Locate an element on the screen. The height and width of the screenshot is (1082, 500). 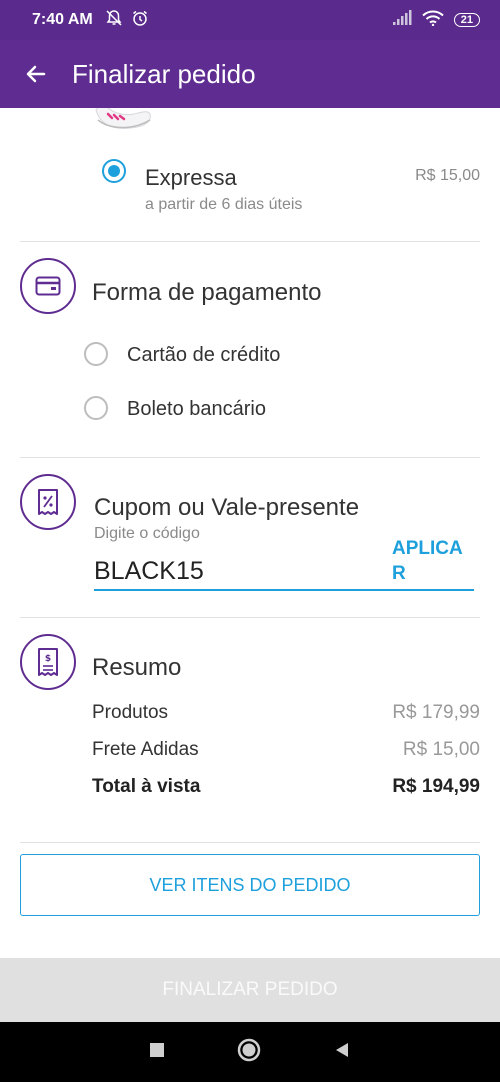
view-order-items-button: VER ITENS DO PEDIDO is located at coordinates (250, 885).